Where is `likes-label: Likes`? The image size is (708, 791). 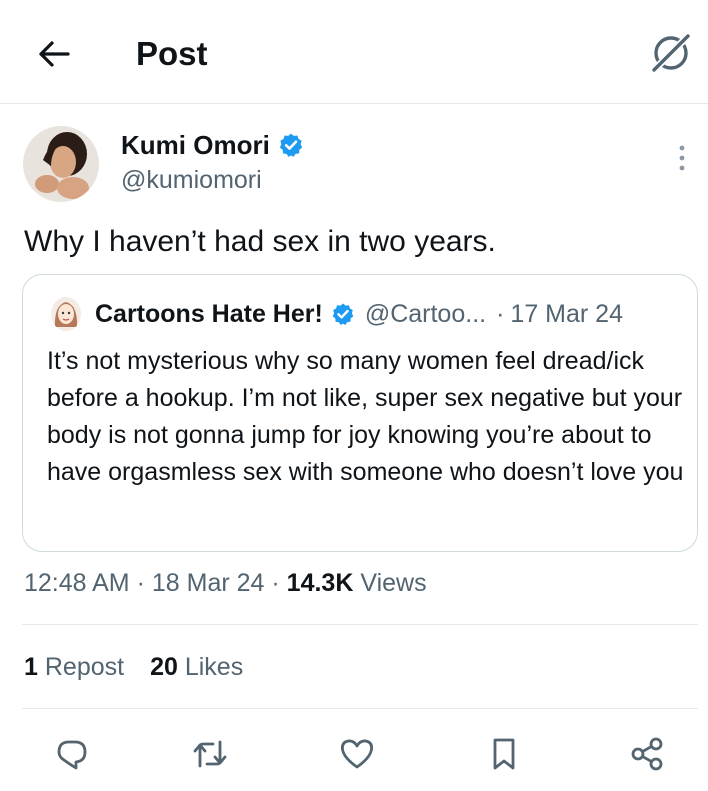
likes-label: Likes is located at coordinates (214, 667).